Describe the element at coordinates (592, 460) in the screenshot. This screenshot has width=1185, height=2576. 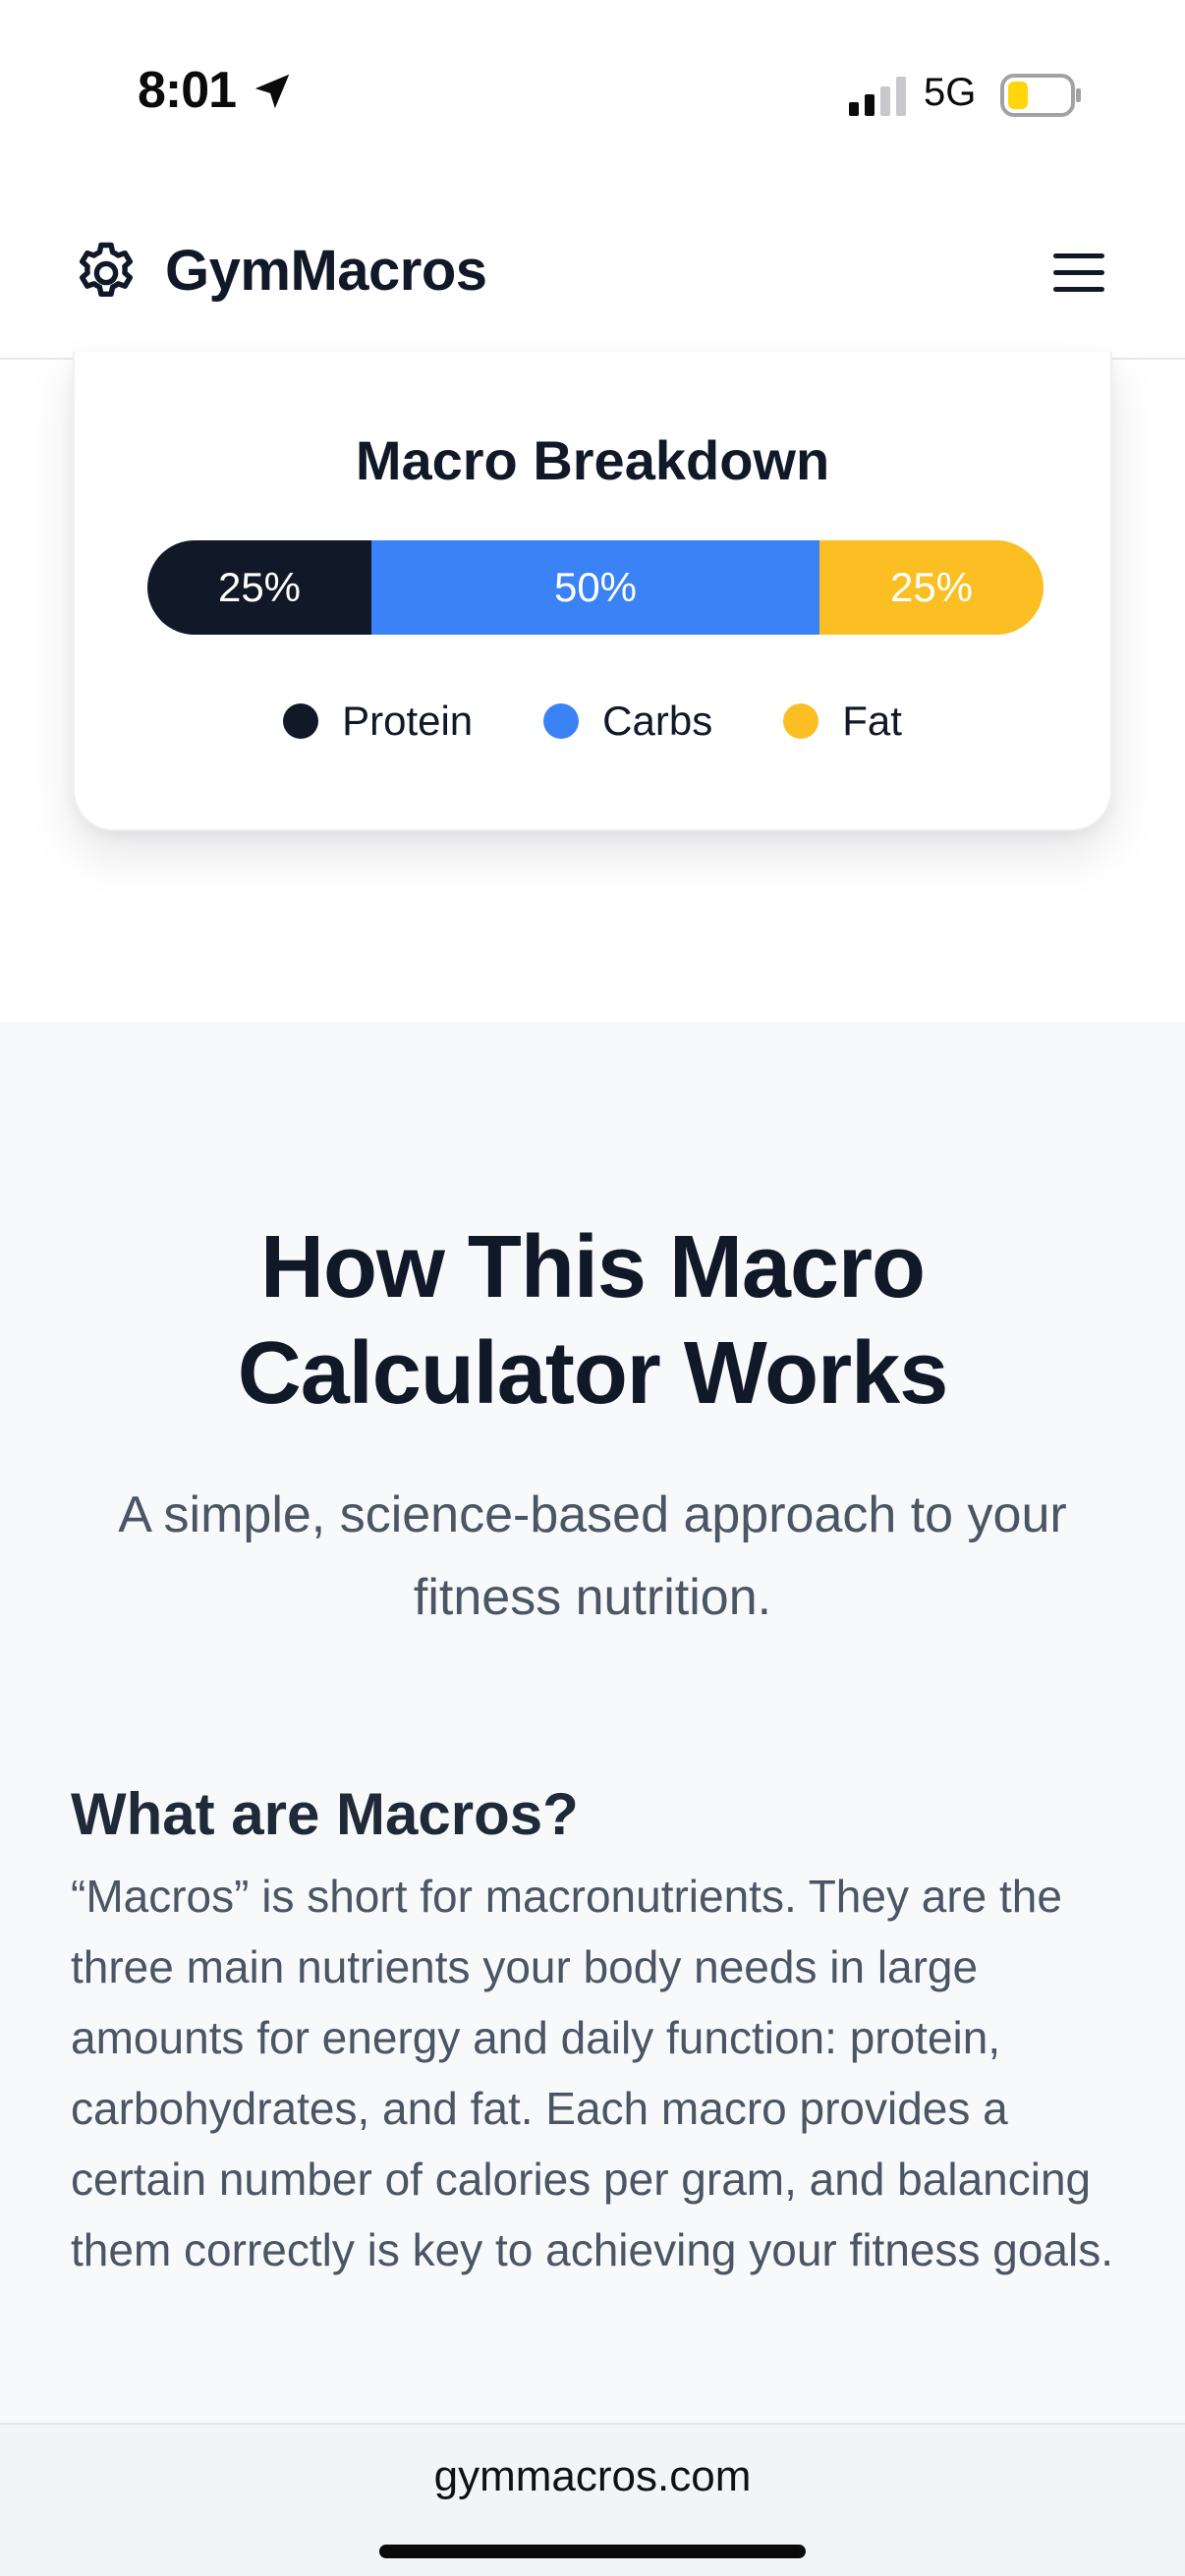
I see `macro-breakdown-title: Macro Breakdown` at that location.